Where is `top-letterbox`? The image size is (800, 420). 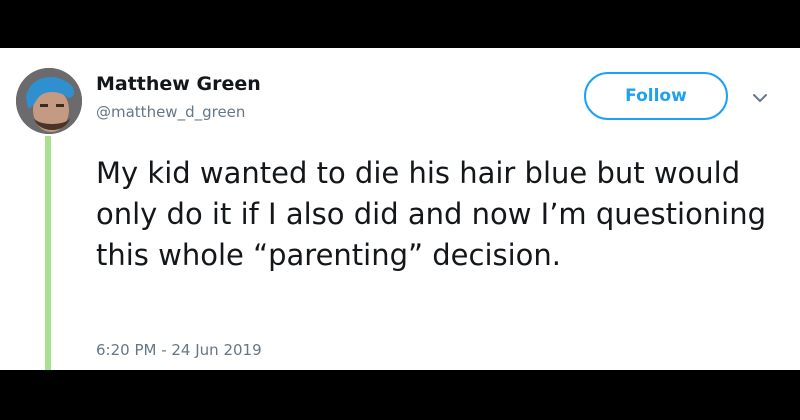
top-letterbox is located at coordinates (400, 24).